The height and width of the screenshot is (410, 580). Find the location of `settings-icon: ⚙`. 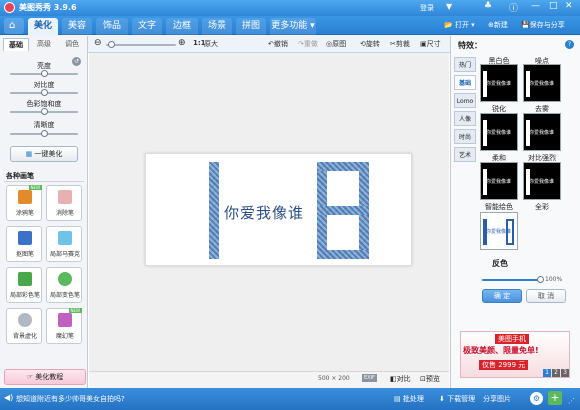

settings-icon: ⚙ is located at coordinates (536, 398).